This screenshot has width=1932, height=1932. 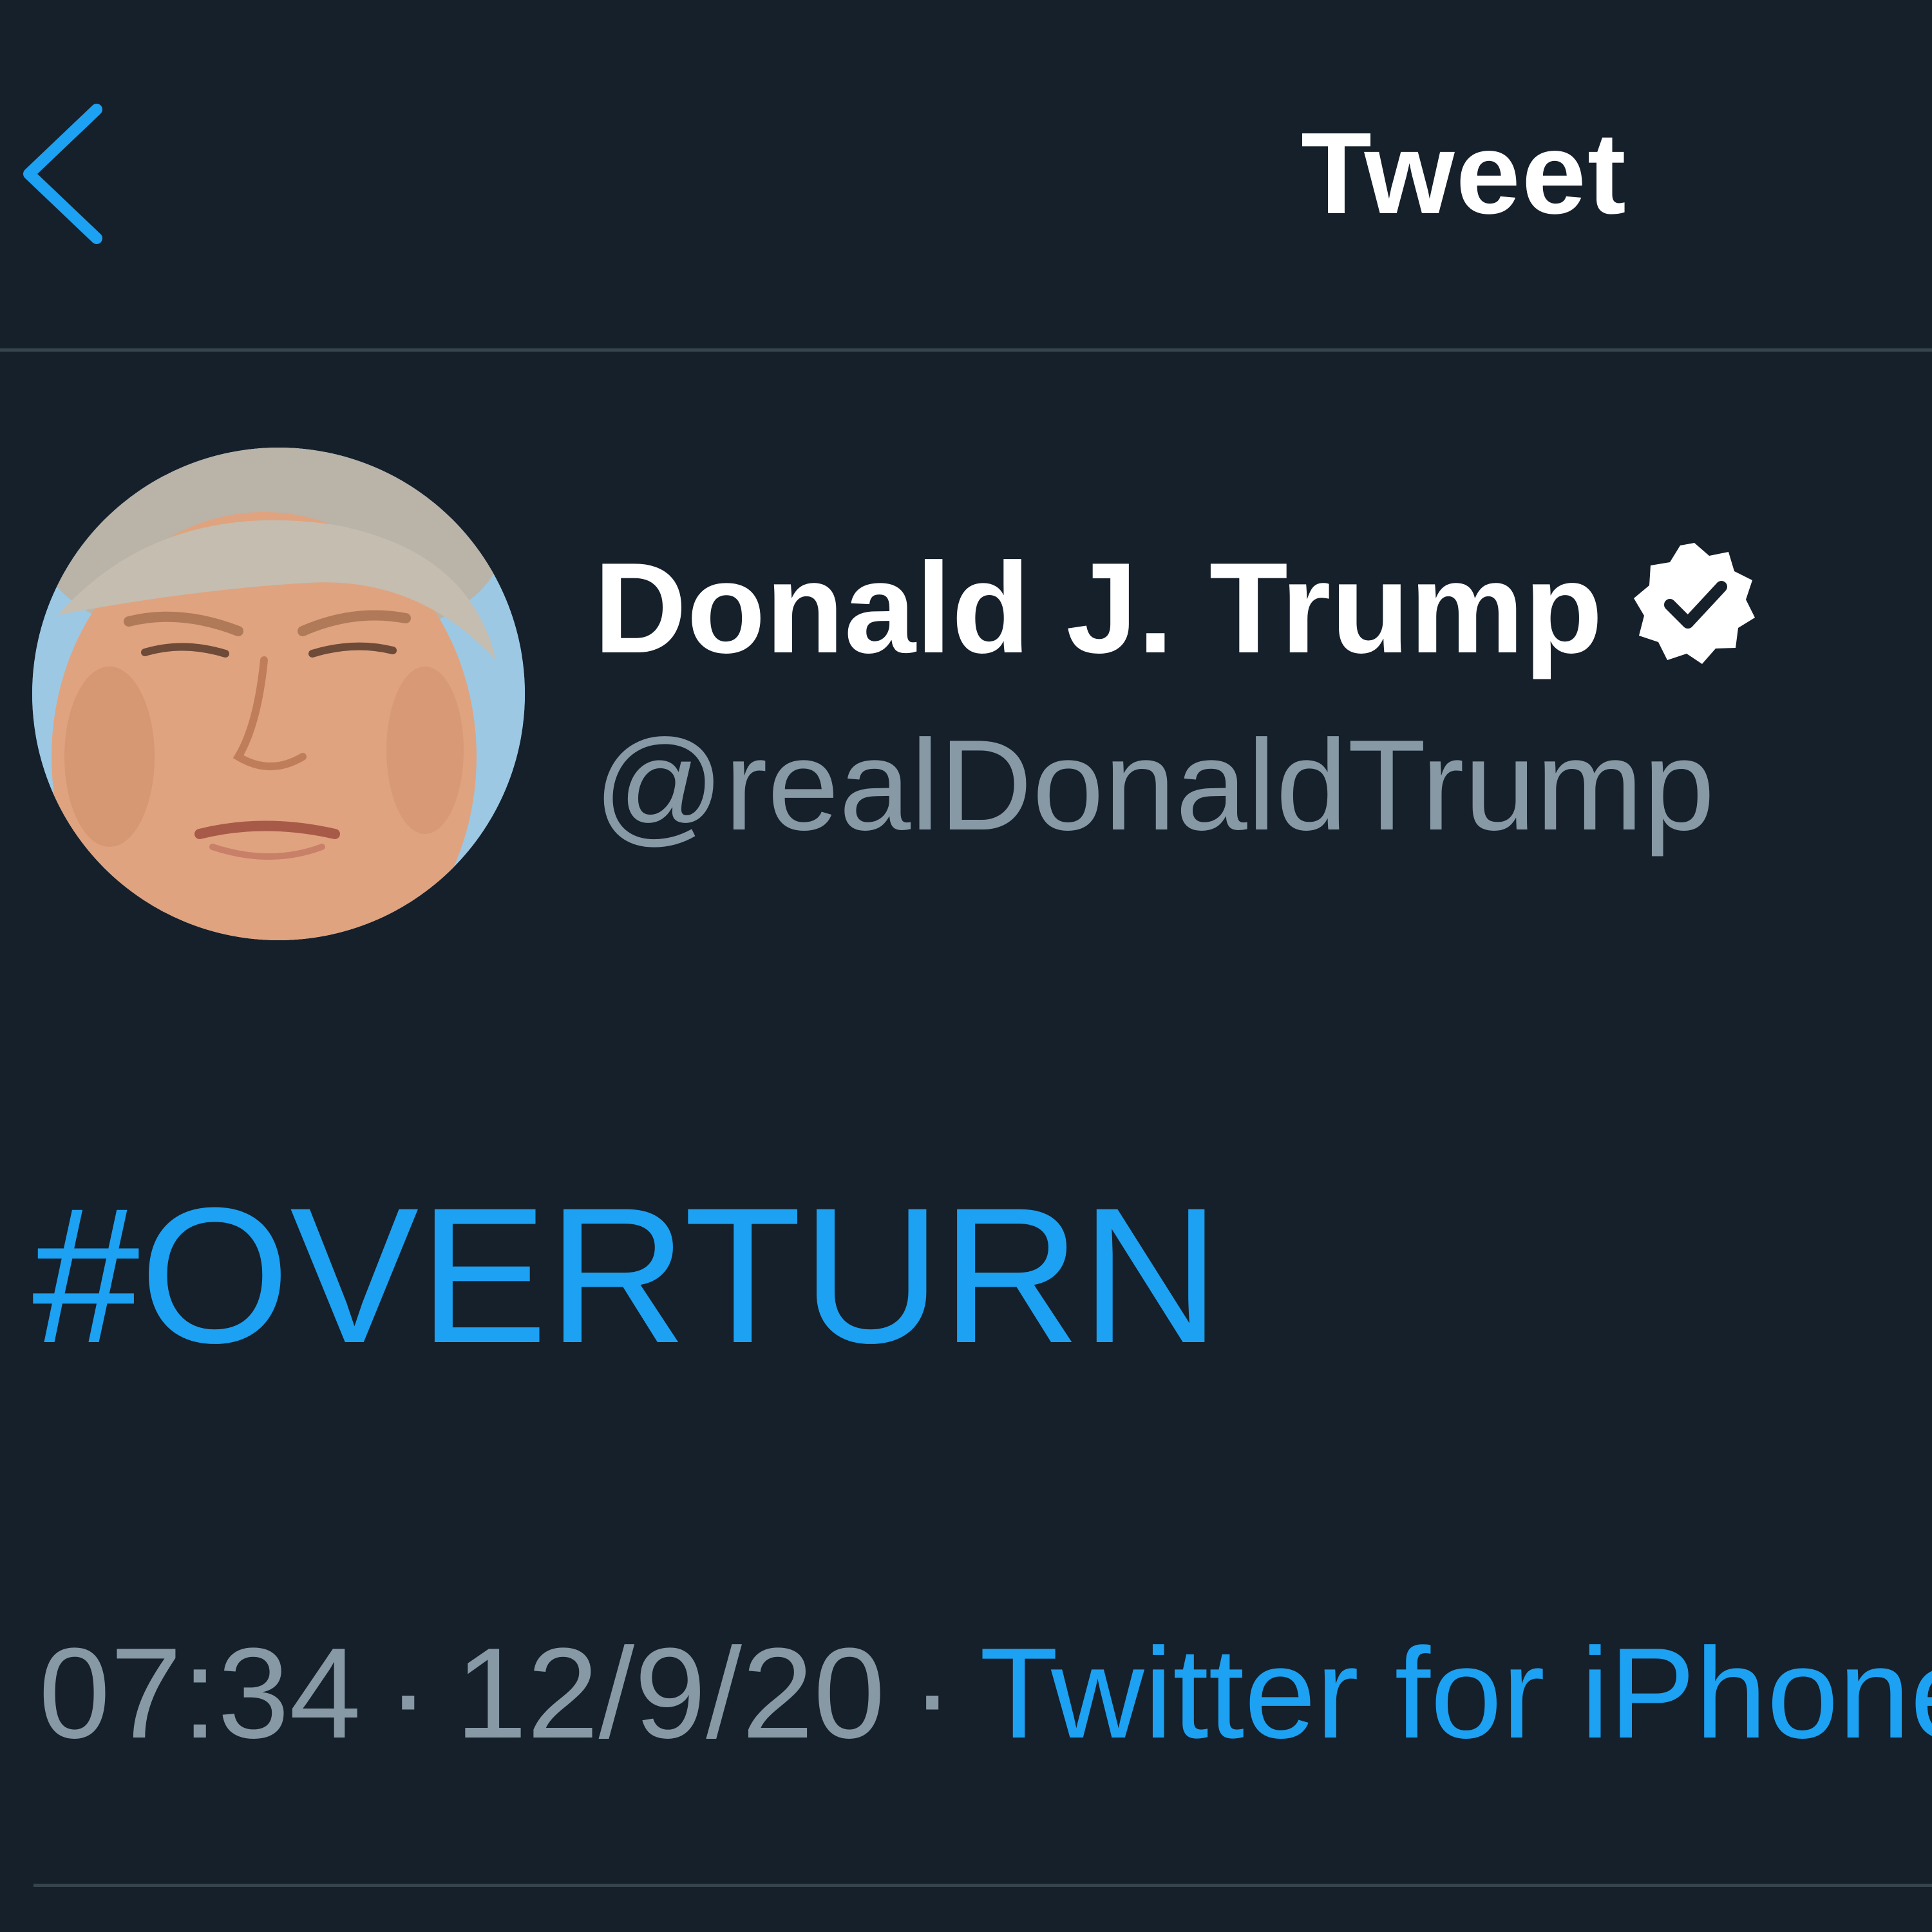 I want to click on profile-photo, so click(x=278, y=694).